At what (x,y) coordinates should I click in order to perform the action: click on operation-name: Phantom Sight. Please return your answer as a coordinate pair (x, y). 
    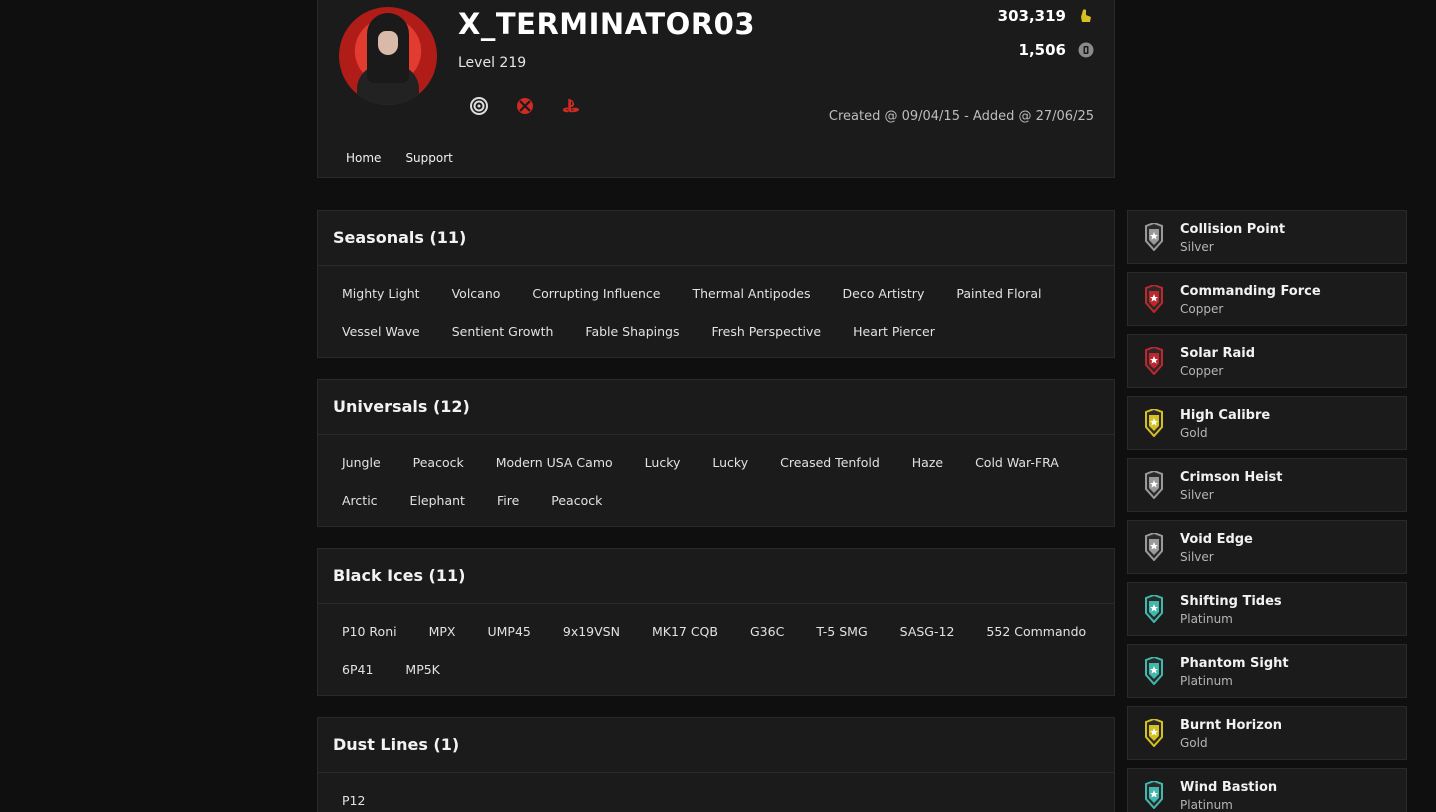
    Looking at the image, I should click on (1234, 663).